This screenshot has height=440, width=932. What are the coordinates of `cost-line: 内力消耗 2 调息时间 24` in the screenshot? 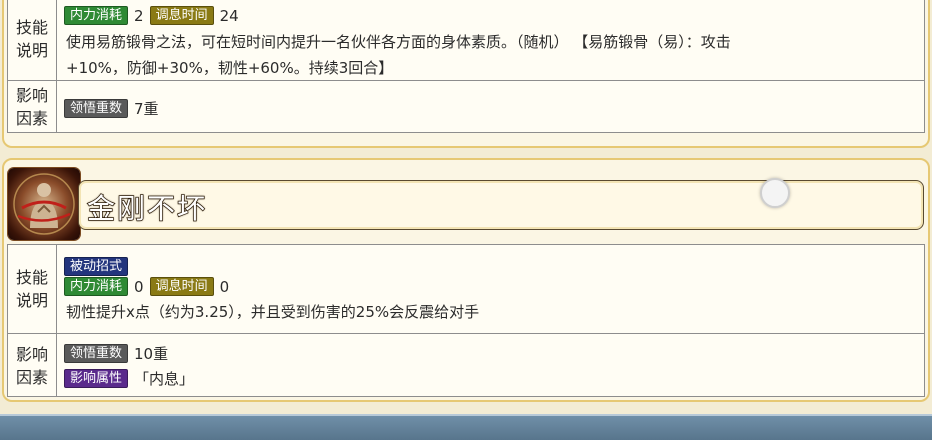 It's located at (154, 15).